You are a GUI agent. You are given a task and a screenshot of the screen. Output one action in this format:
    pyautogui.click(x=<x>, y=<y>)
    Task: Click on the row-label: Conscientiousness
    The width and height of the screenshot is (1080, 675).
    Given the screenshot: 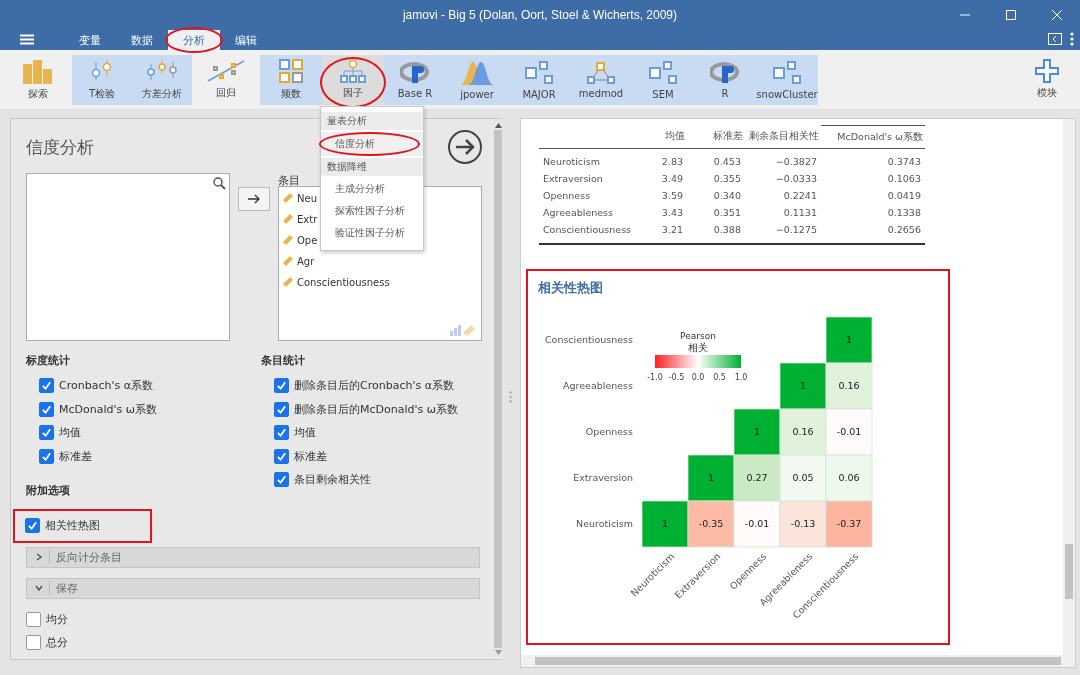 What is the action you would take?
    pyautogui.click(x=588, y=339)
    